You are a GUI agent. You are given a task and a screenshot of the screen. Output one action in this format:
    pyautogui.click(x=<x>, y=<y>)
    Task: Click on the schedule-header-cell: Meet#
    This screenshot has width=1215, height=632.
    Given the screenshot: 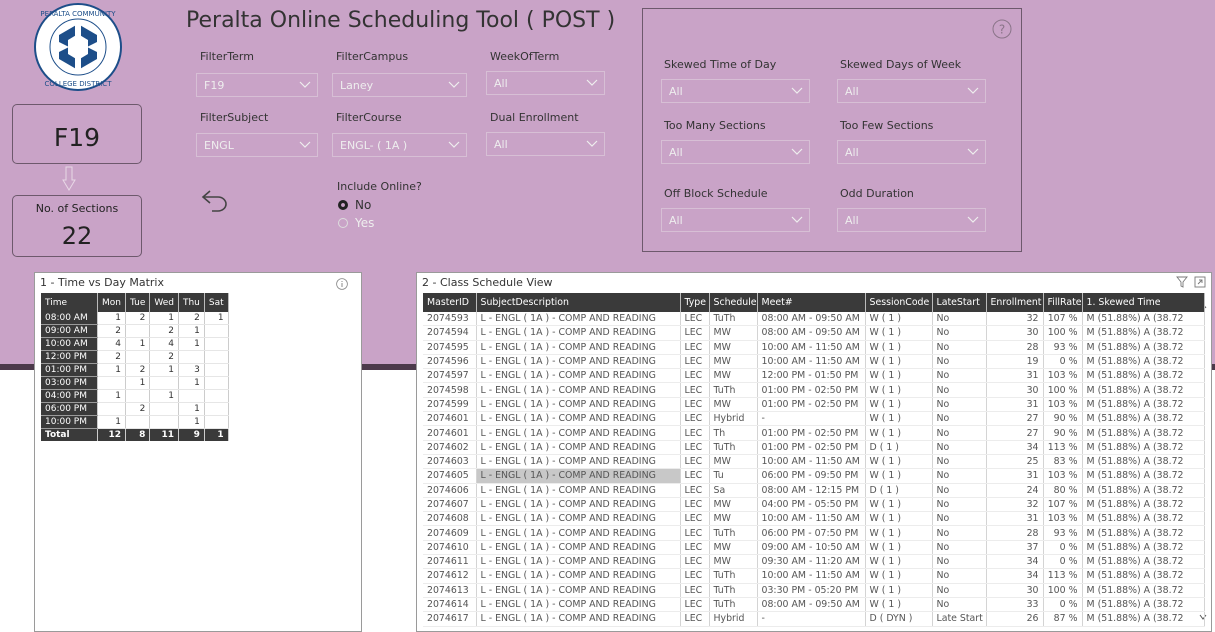 What is the action you would take?
    pyautogui.click(x=811, y=302)
    